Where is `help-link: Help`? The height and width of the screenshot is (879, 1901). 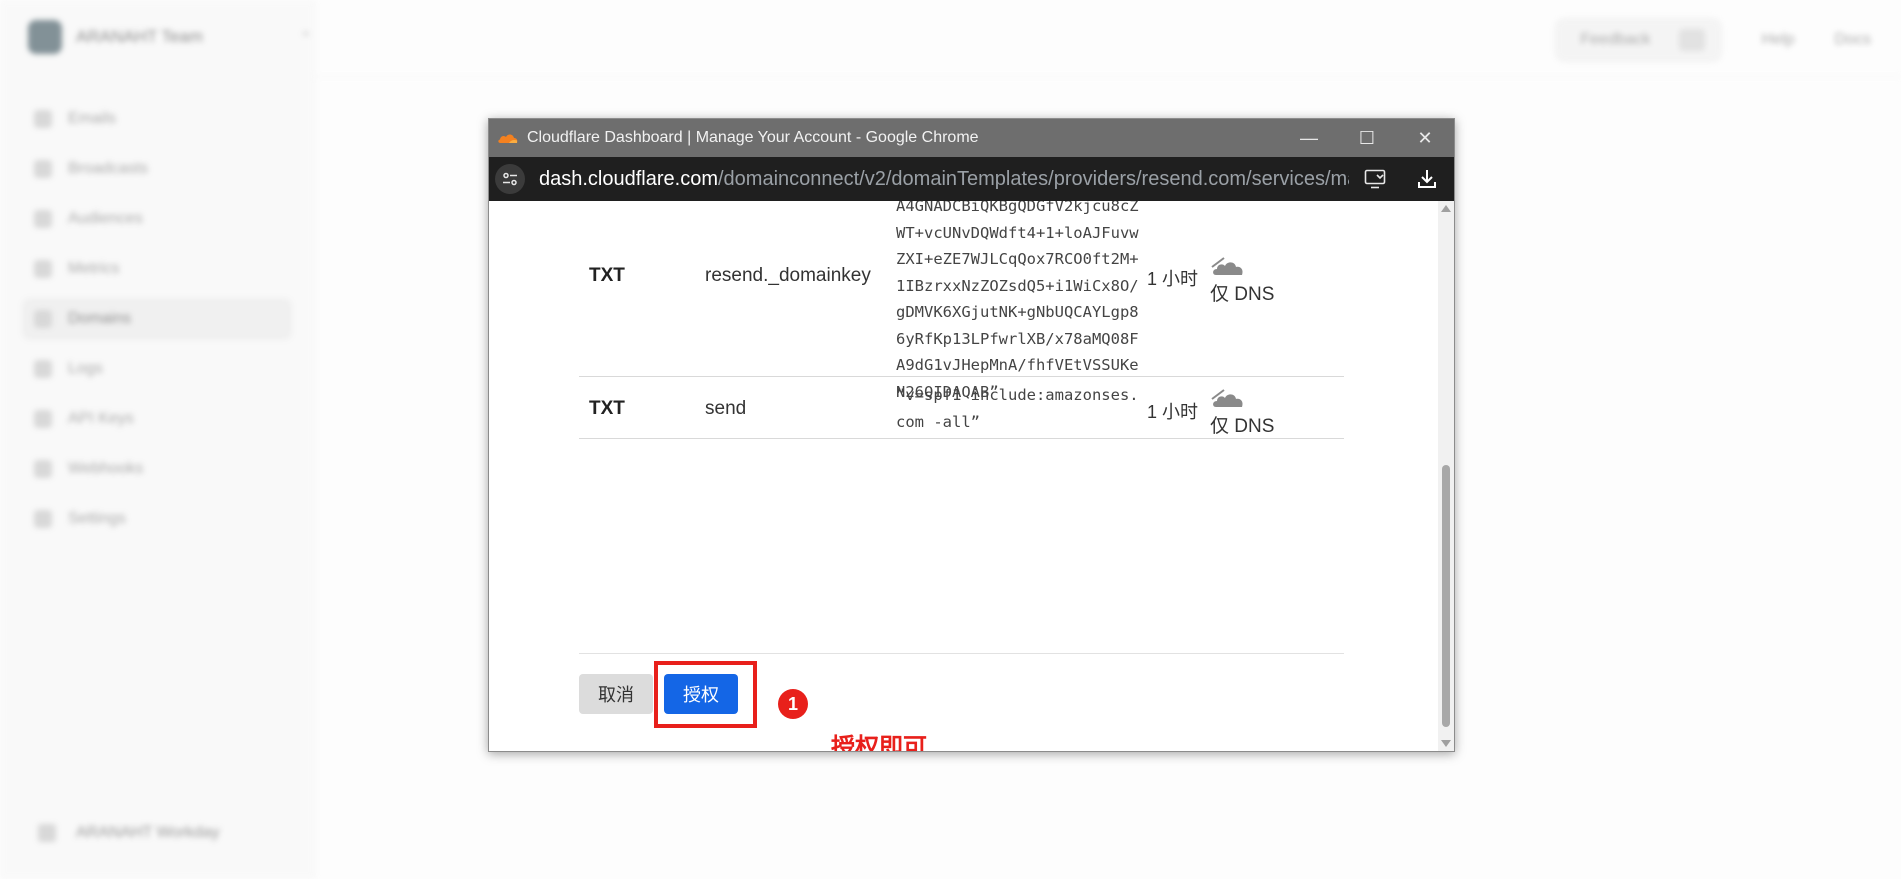 help-link: Help is located at coordinates (1778, 40).